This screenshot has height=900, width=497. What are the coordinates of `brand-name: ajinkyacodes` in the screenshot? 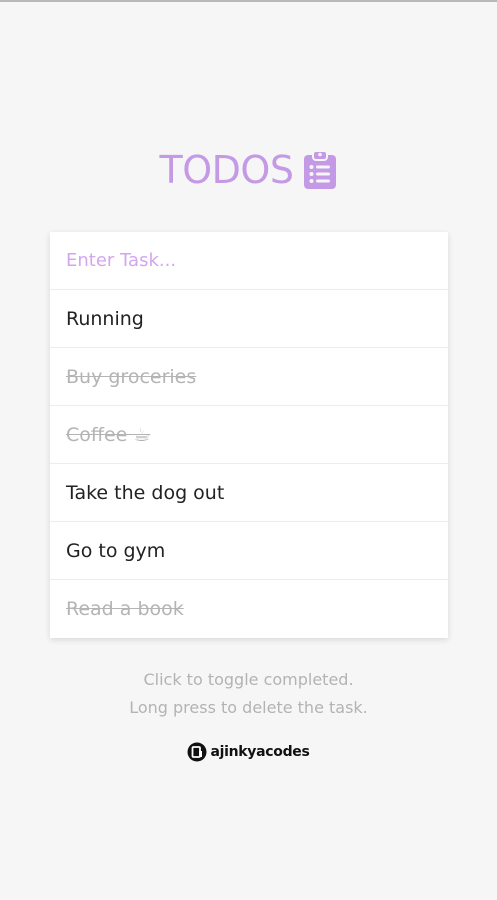 It's located at (260, 752).